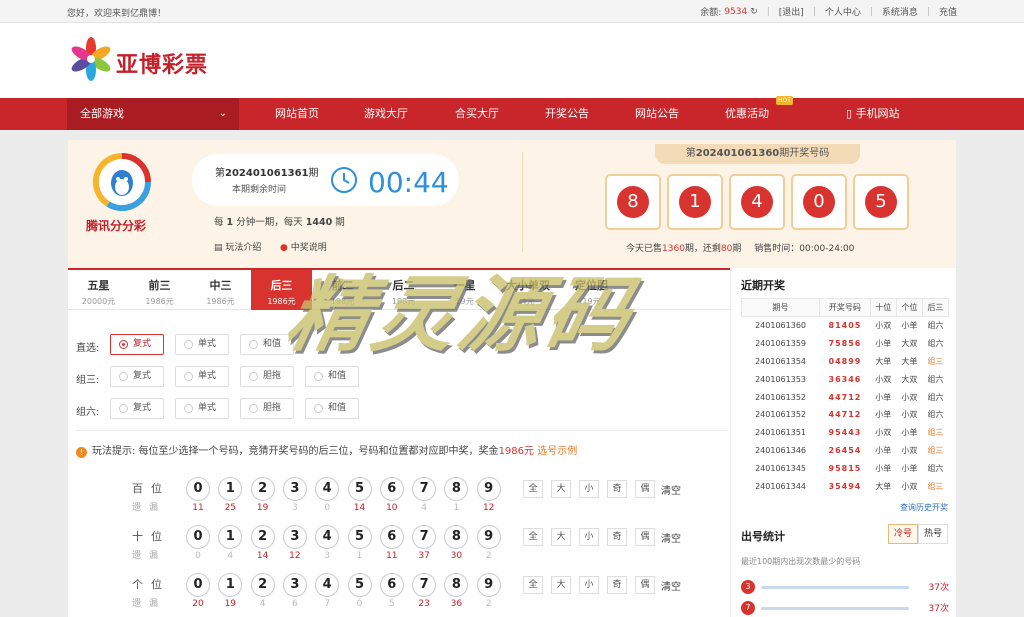 This screenshot has width=1024, height=617. What do you see at coordinates (137, 344) in the screenshot?
I see `option-direct-compound: 复式` at bounding box center [137, 344].